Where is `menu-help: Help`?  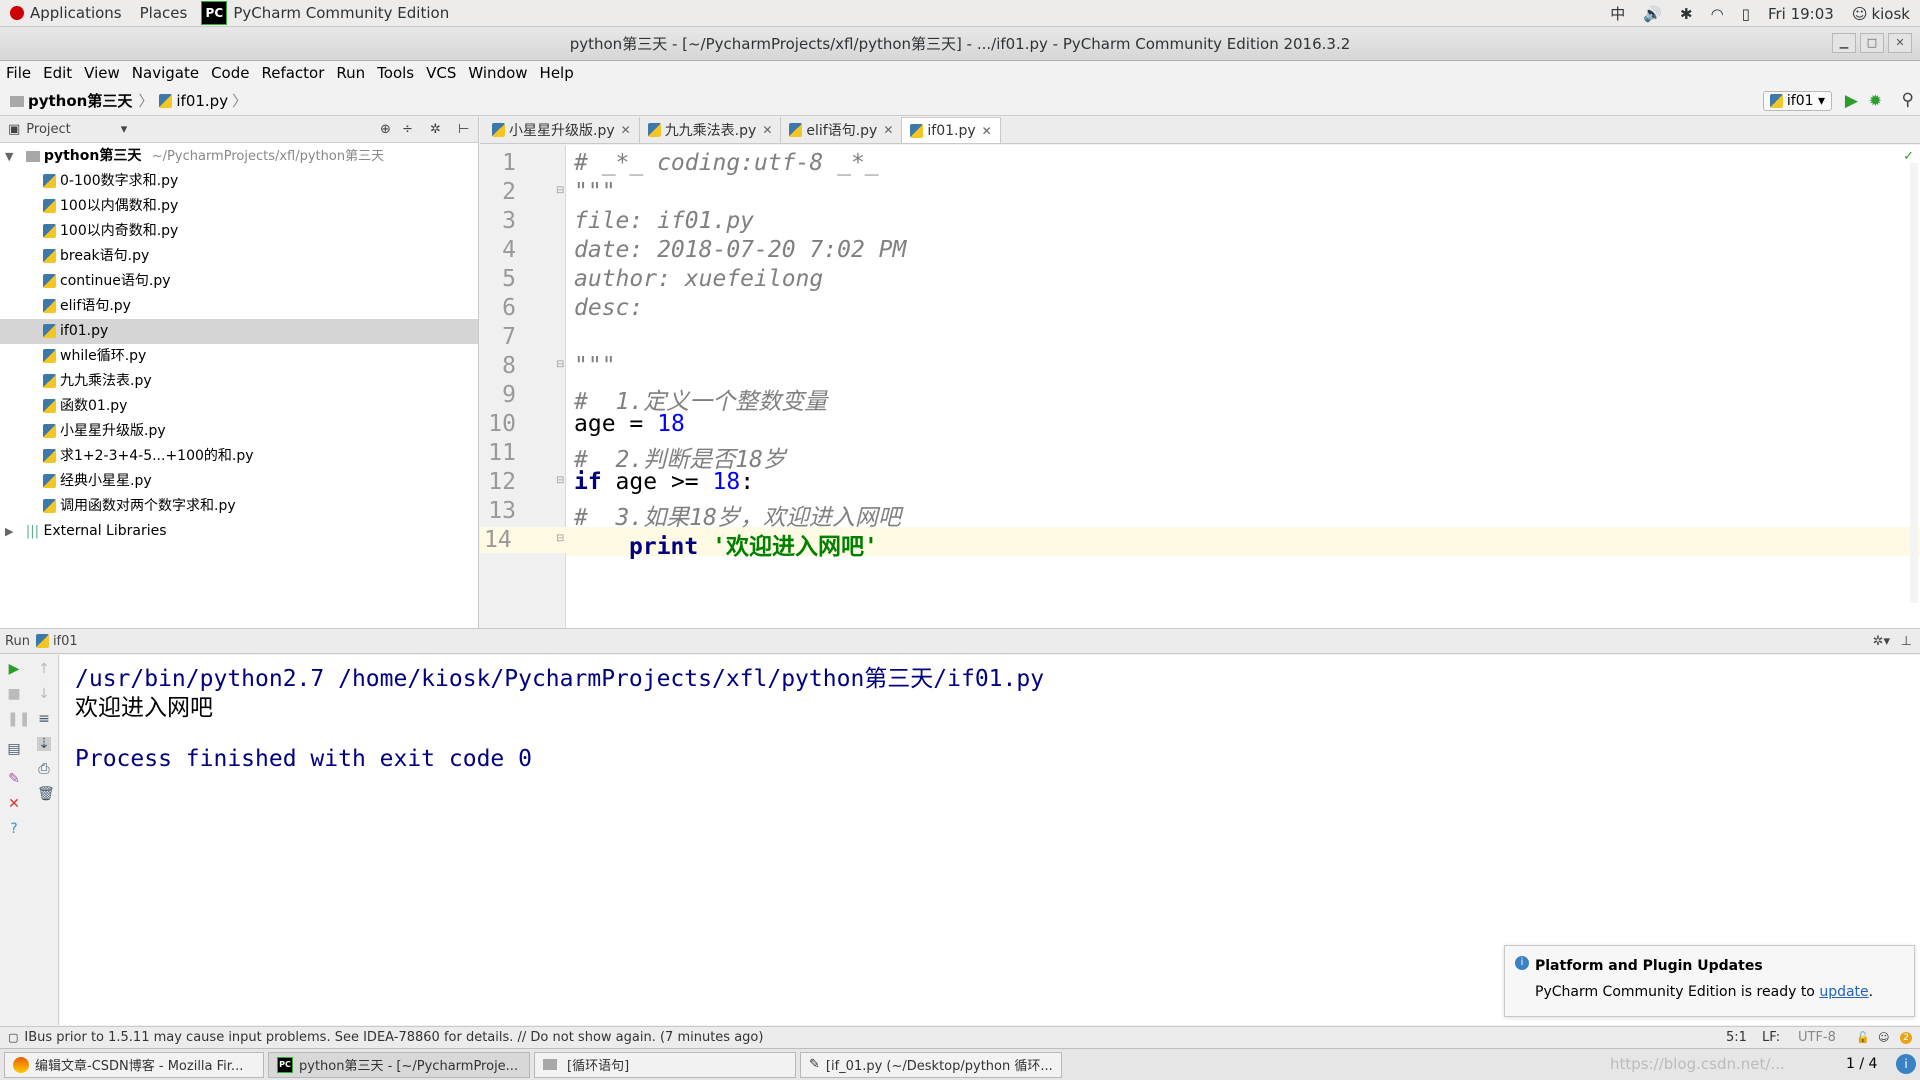 menu-help: Help is located at coordinates (557, 73).